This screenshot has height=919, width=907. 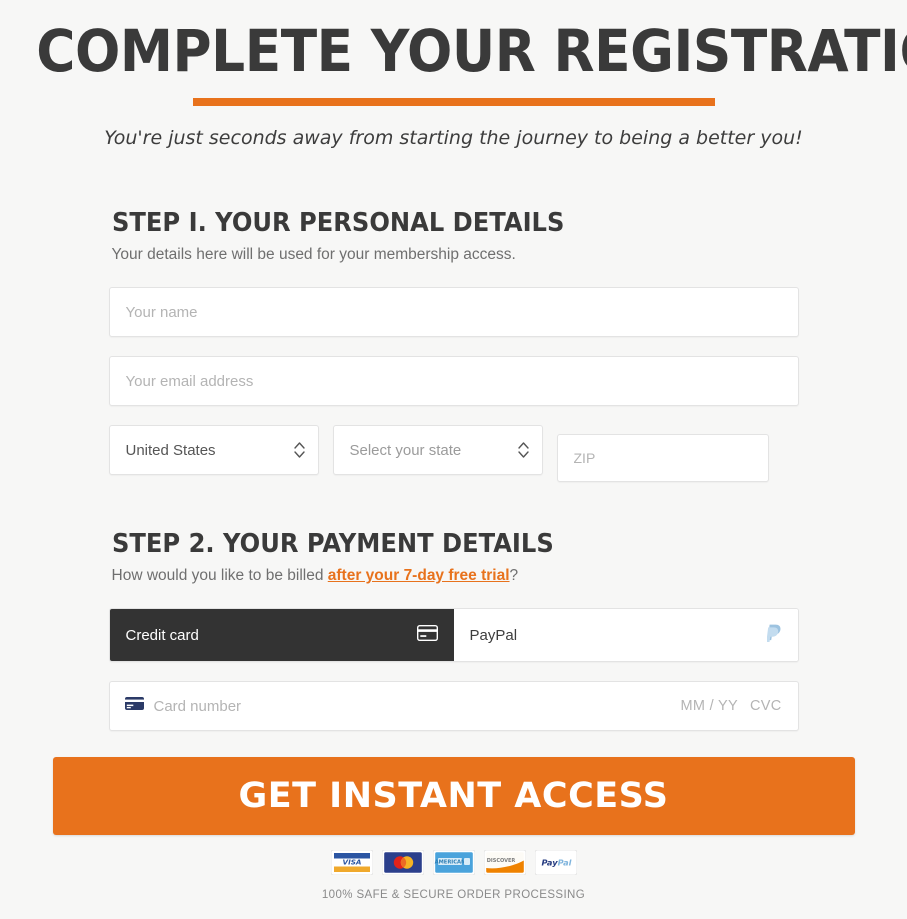 What do you see at coordinates (471, 51) in the screenshot?
I see `page-title: COMPLETE YOUR REGISTRATION` at bounding box center [471, 51].